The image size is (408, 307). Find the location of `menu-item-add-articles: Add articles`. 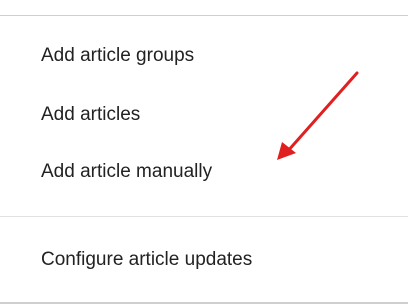

menu-item-add-articles: Add articles is located at coordinates (90, 115).